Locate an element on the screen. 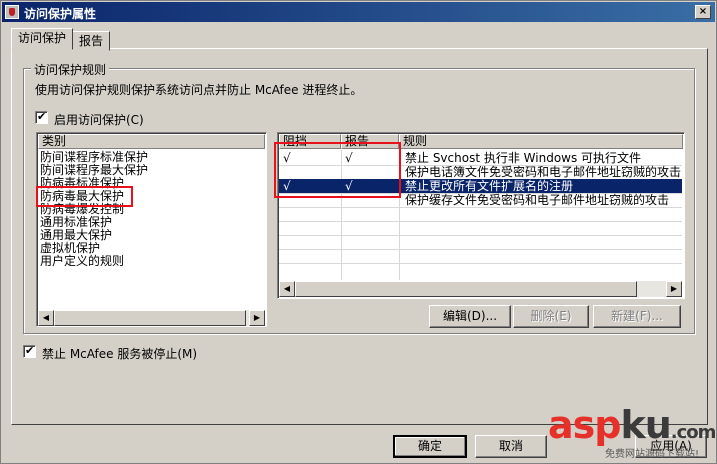 This screenshot has height=464, width=717. tab-access-protection: 访问保护 is located at coordinates (42, 39).